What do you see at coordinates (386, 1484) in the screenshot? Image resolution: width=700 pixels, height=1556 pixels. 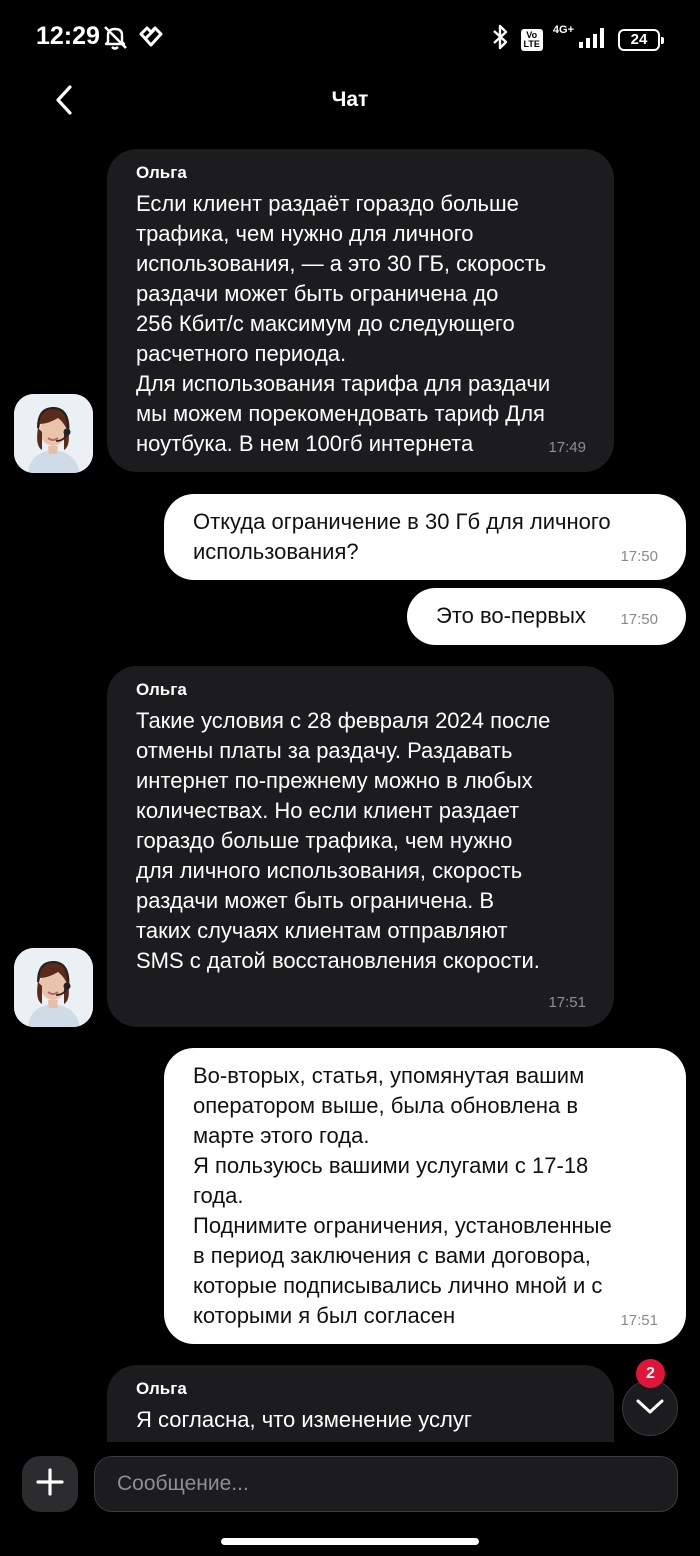 I see `message-input` at bounding box center [386, 1484].